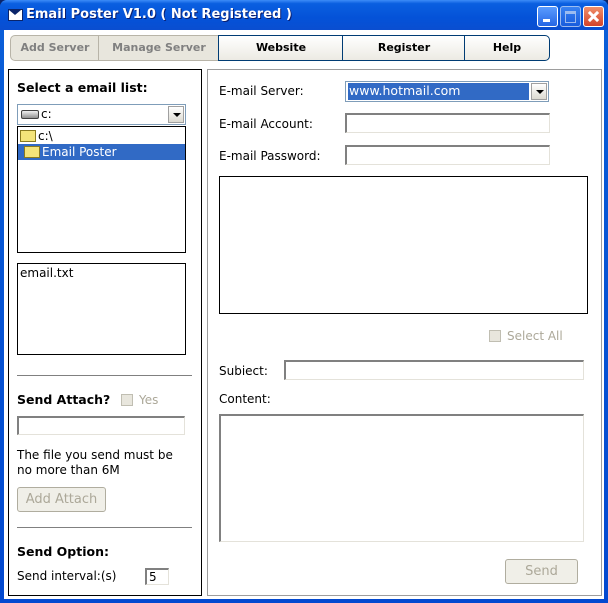 The image size is (608, 603). I want to click on window-title: Email Poster V1.0 ( Not Registered ), so click(159, 14).